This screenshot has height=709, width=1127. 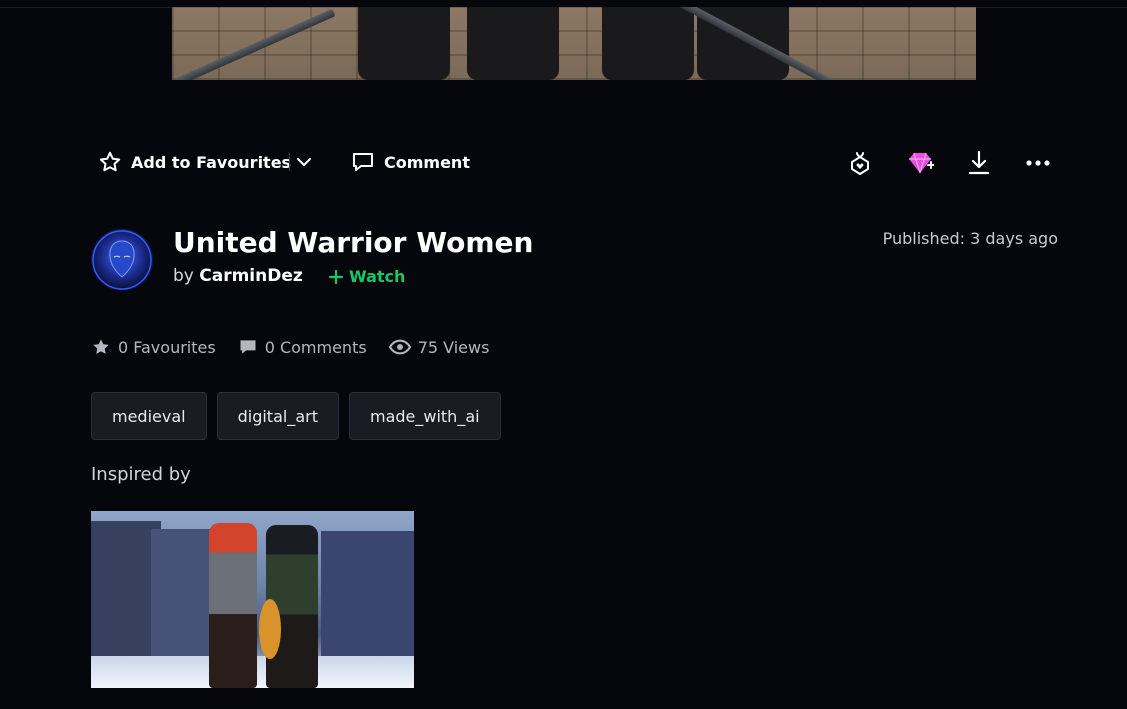 I want to click on published-date: Published: 3 days ago, so click(x=970, y=238).